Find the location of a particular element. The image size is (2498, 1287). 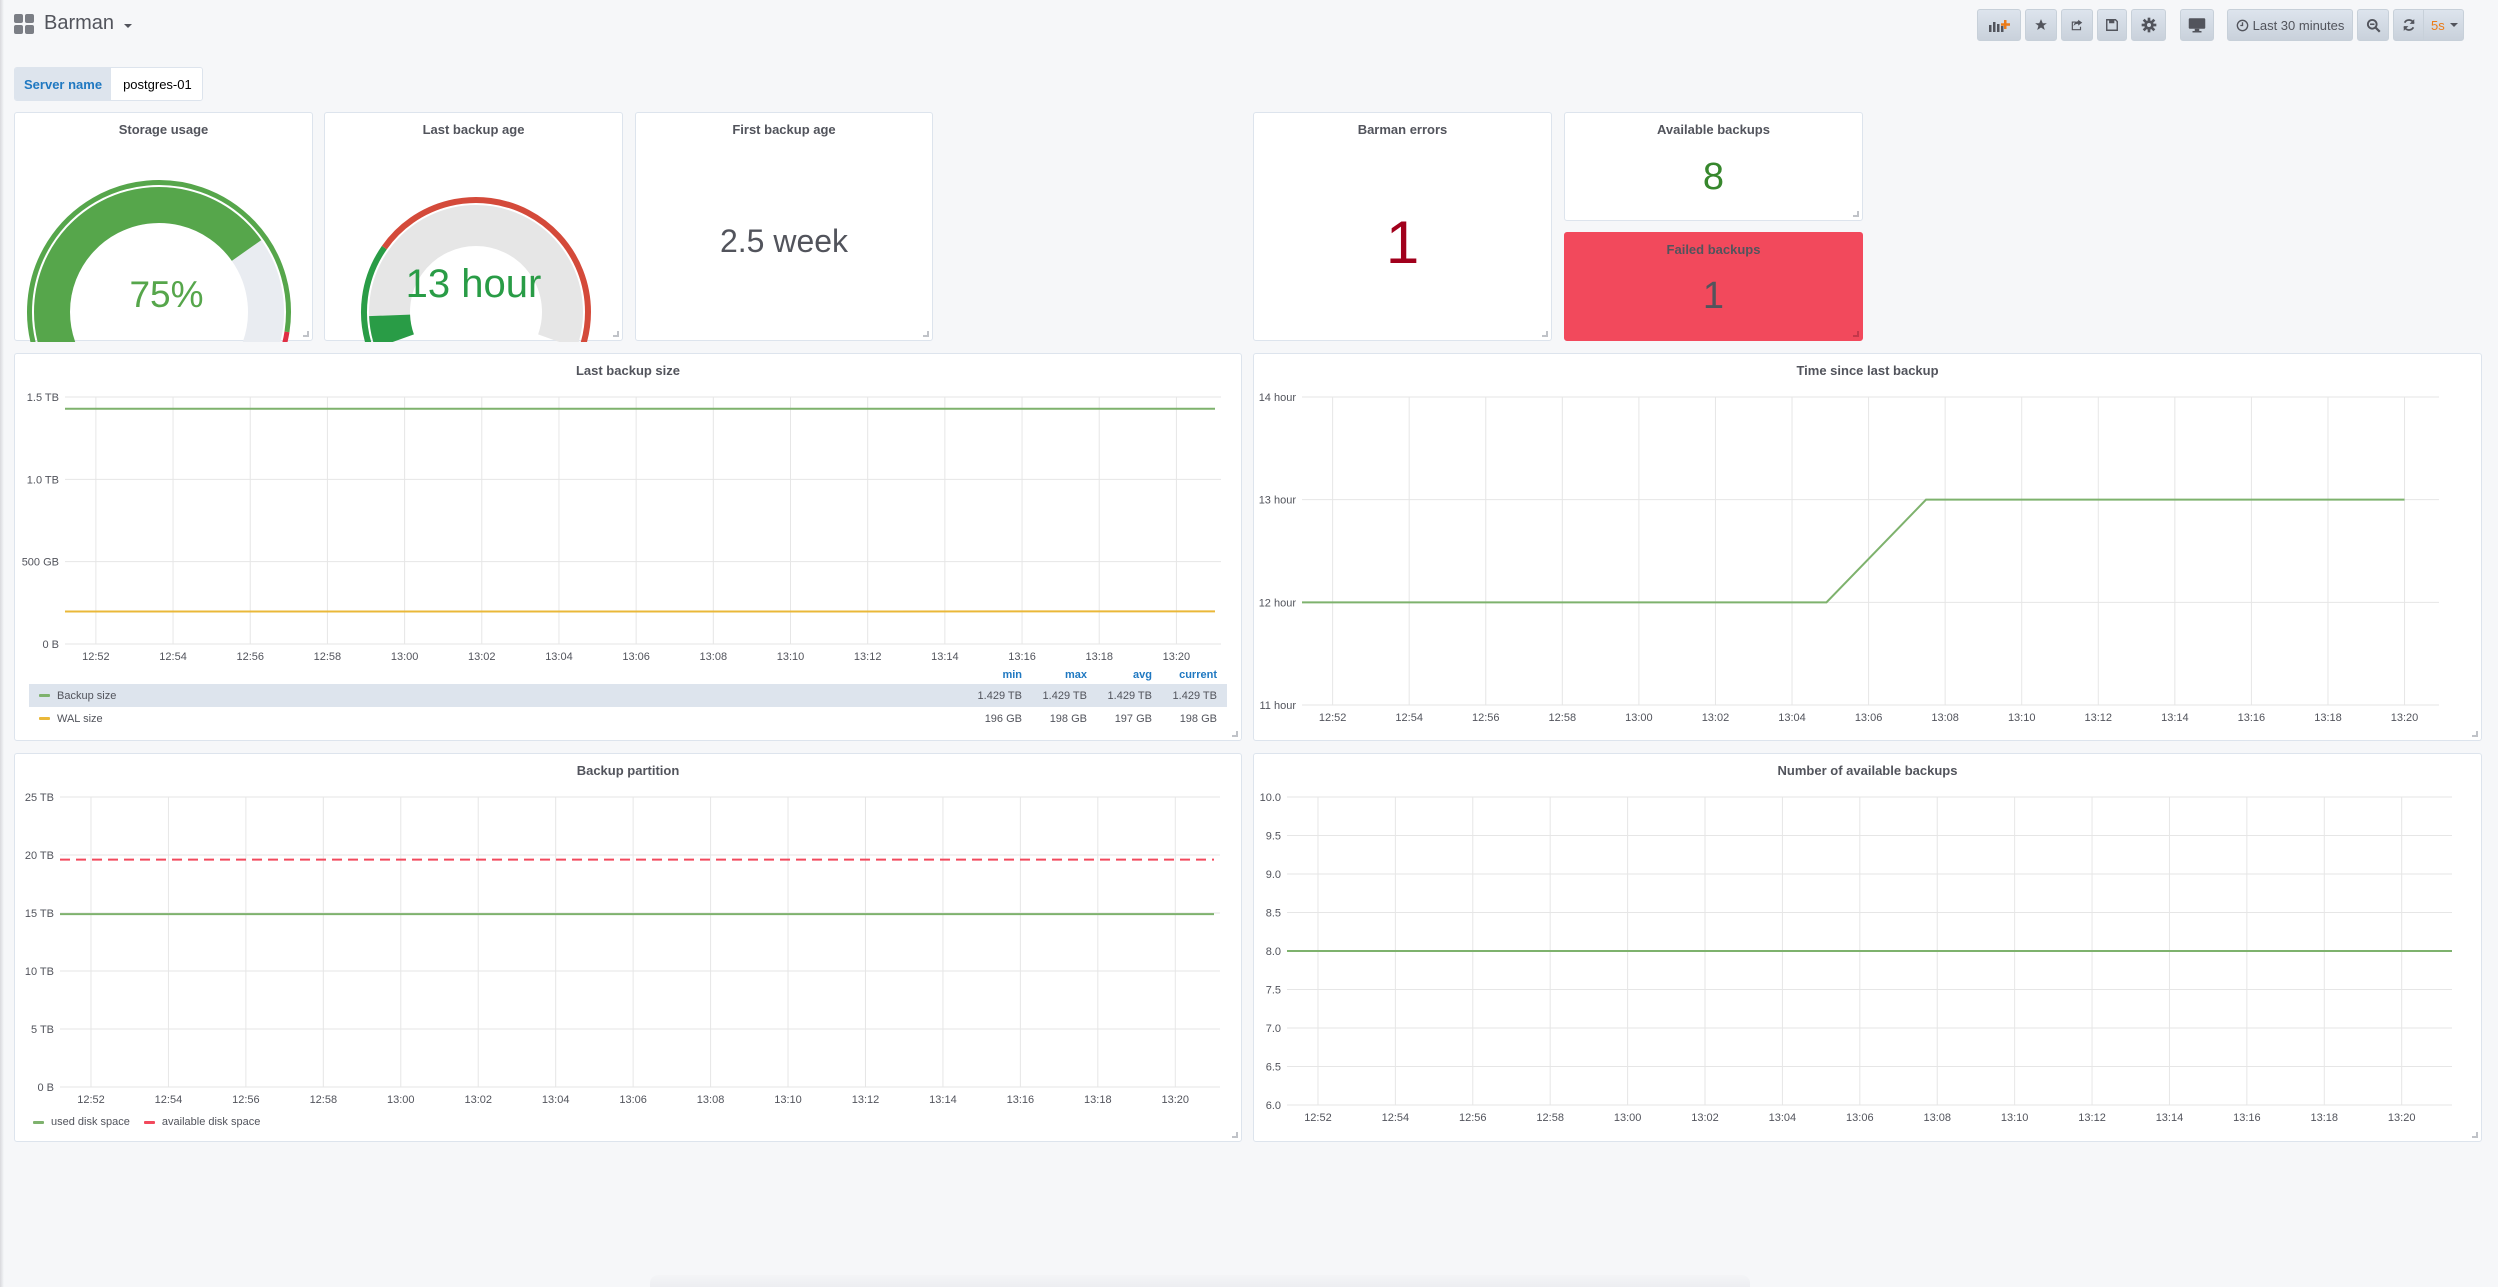

stat-current: 1.429 TB is located at coordinates (1194, 695).